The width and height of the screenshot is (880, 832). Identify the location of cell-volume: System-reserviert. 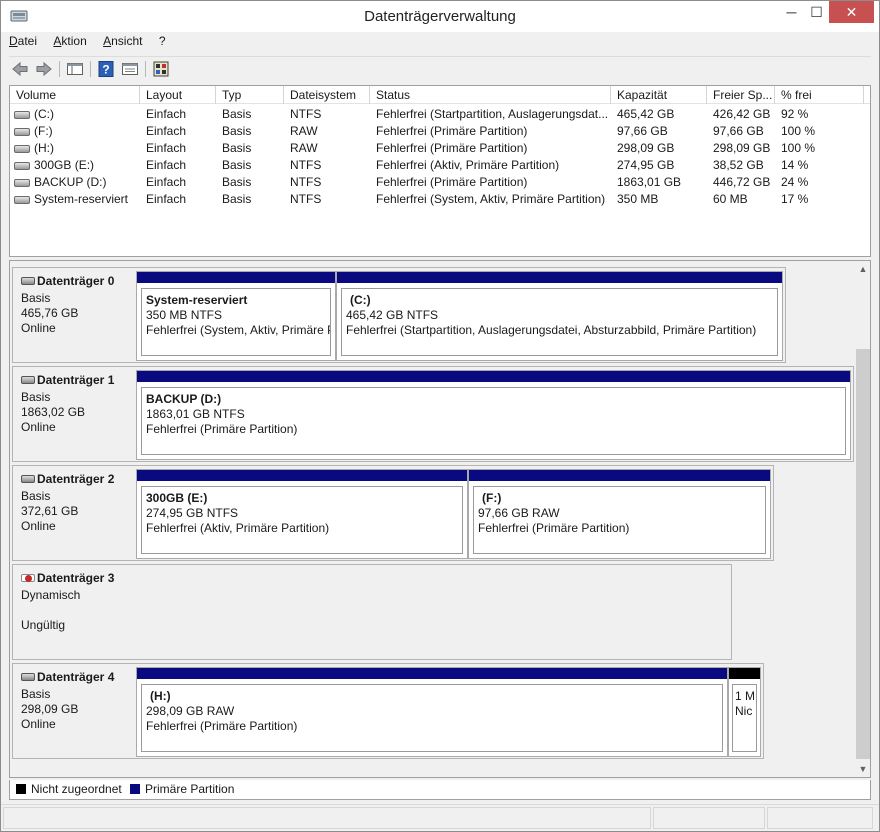
(77, 199).